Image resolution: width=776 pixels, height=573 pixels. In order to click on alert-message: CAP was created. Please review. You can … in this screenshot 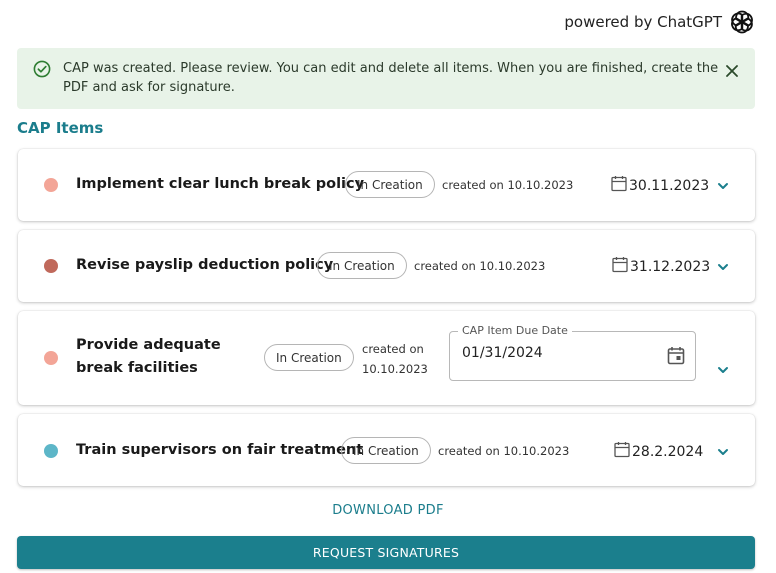, I will do `click(391, 78)`.